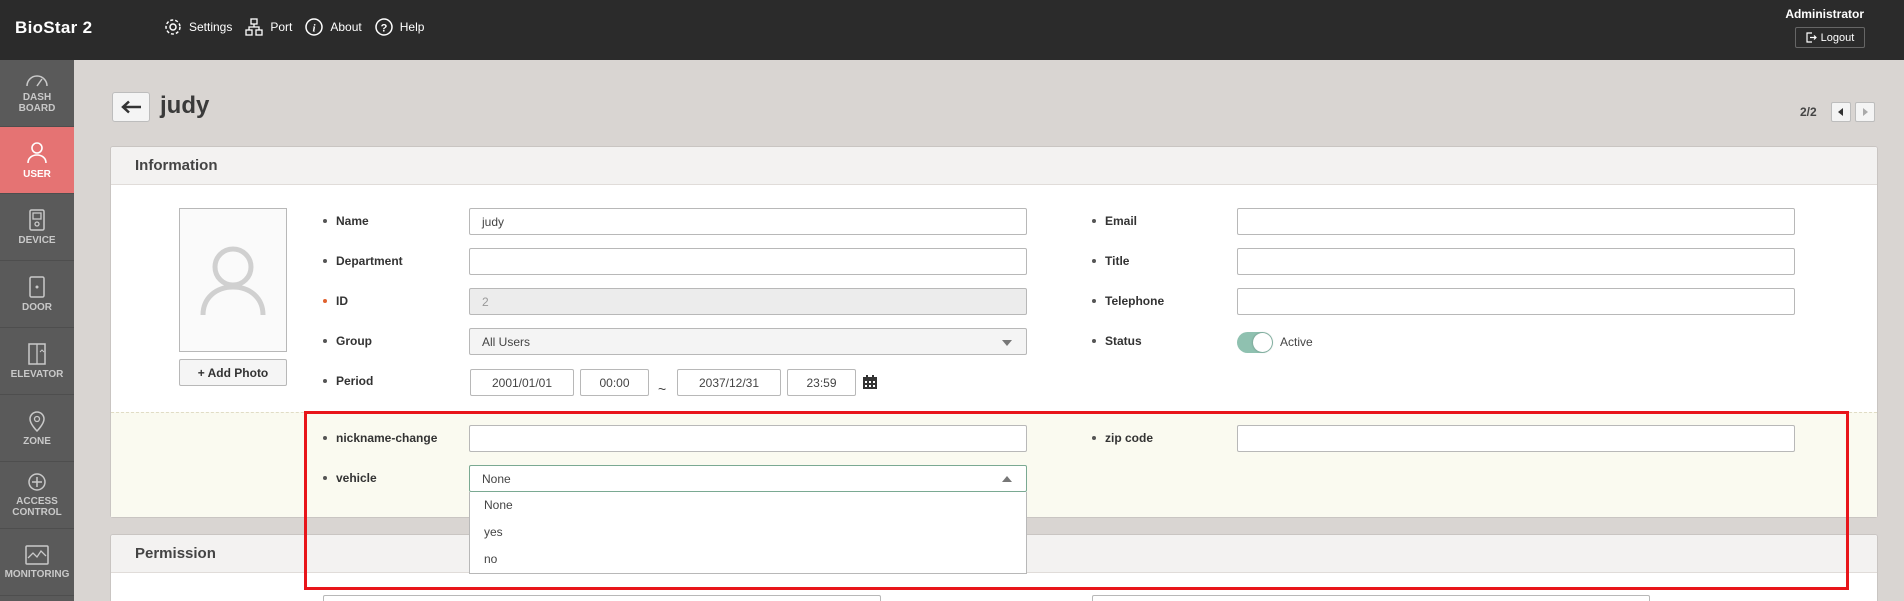  What do you see at coordinates (299, 27) in the screenshot?
I see `top-nav: Settings Port i About ? Help` at bounding box center [299, 27].